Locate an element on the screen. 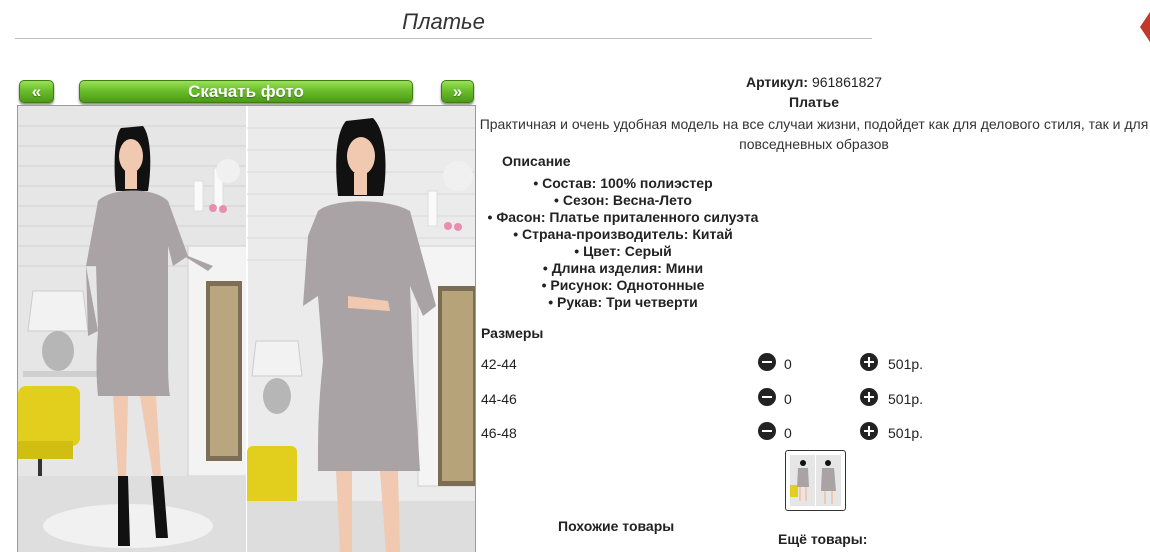  spec-item: Сезон: Весна-Лето is located at coordinates (623, 200).